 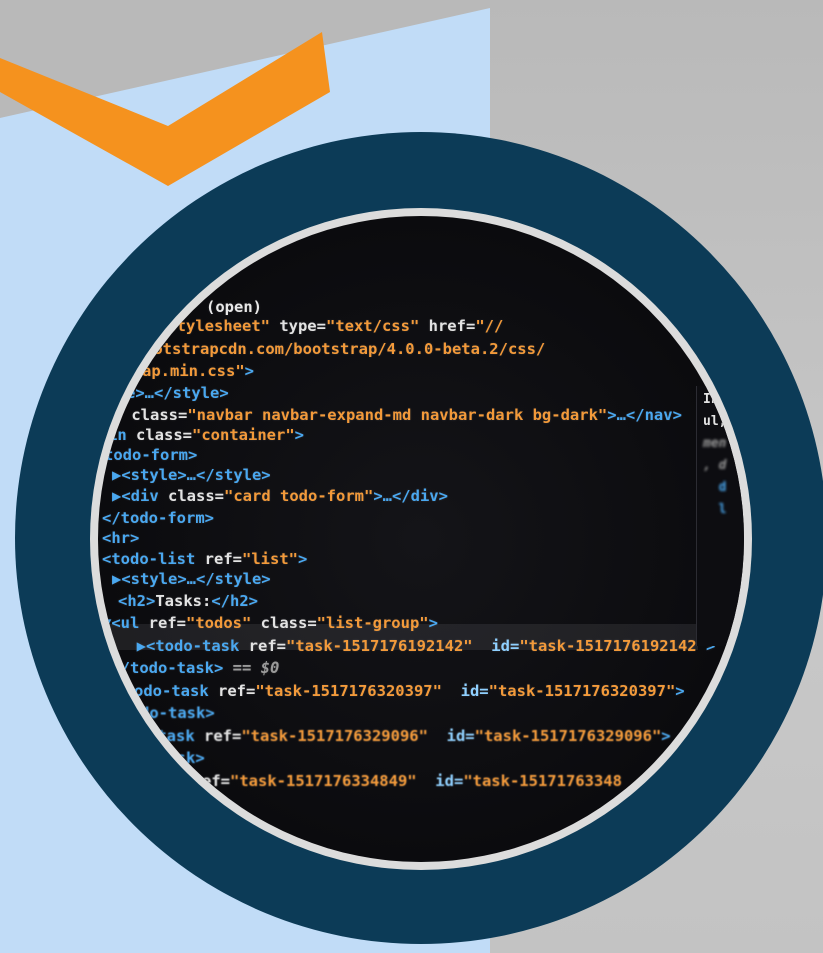 What do you see at coordinates (135, 496) in the screenshot?
I see `code-token: ▶<div` at bounding box center [135, 496].